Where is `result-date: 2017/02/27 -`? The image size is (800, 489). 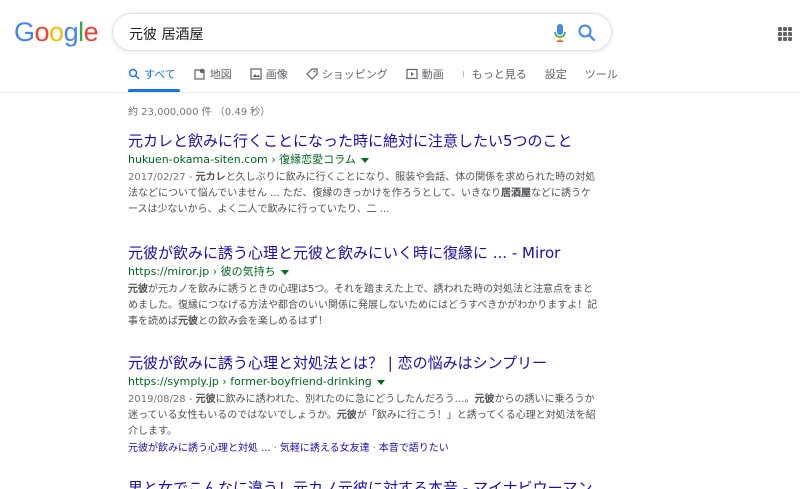
result-date: 2017/02/27 - is located at coordinates (162, 177).